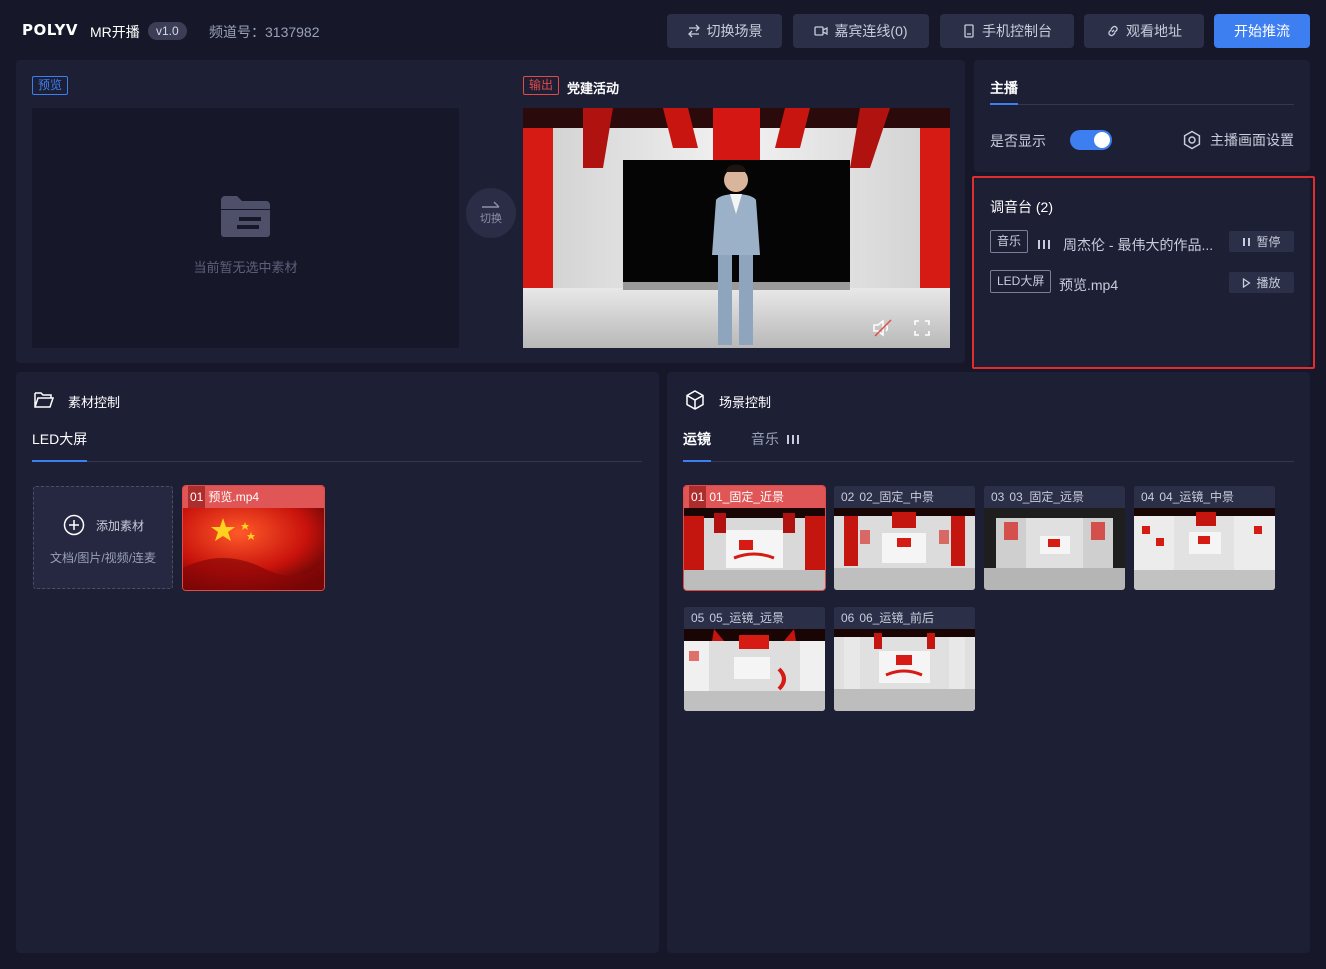  What do you see at coordinates (1113, 31) in the screenshot?
I see `link-icon` at bounding box center [1113, 31].